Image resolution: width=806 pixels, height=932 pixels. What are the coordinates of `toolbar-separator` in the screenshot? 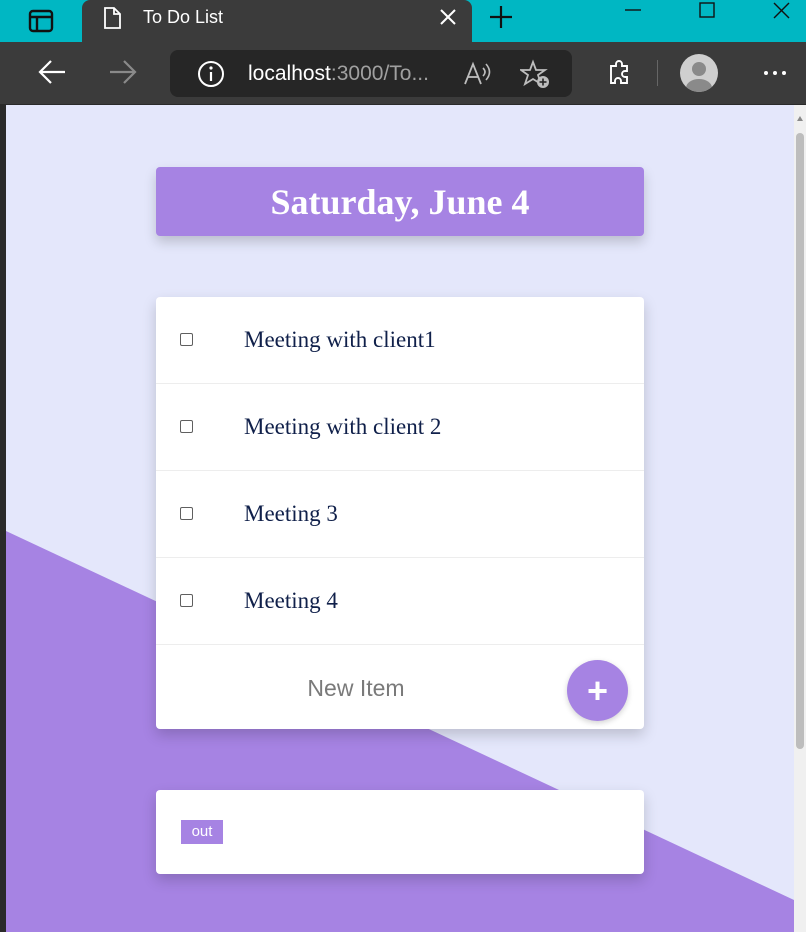 It's located at (657, 73).